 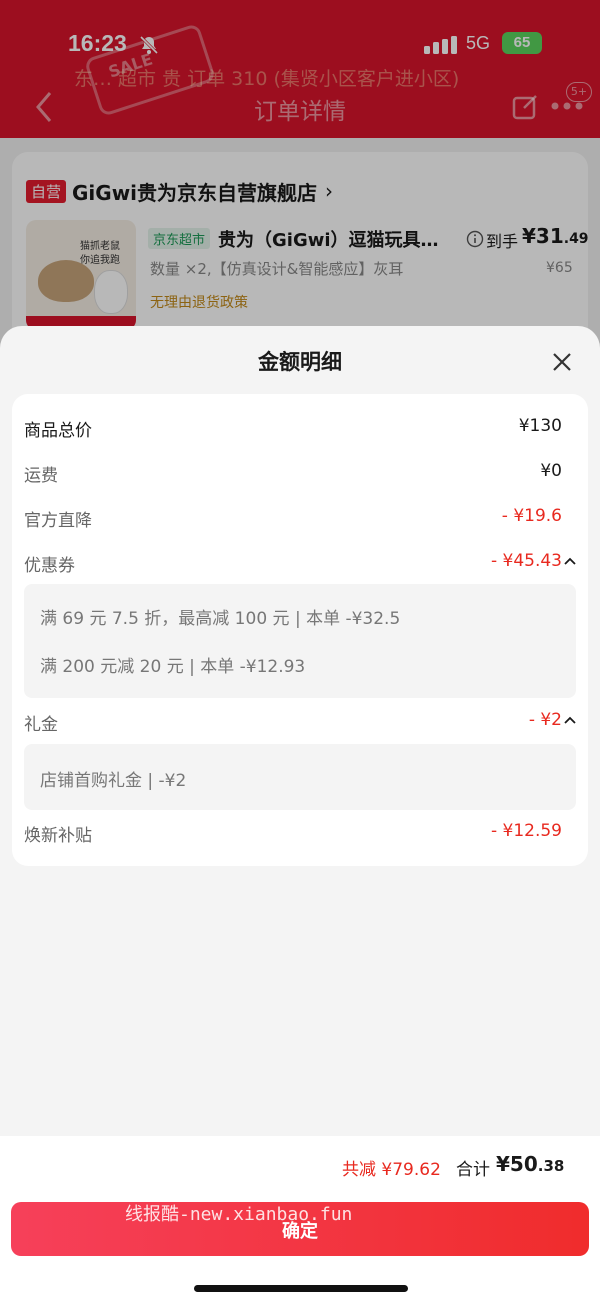 What do you see at coordinates (300, 517) in the screenshot?
I see `row-official-discount: 官方直降 - ¥19.6` at bounding box center [300, 517].